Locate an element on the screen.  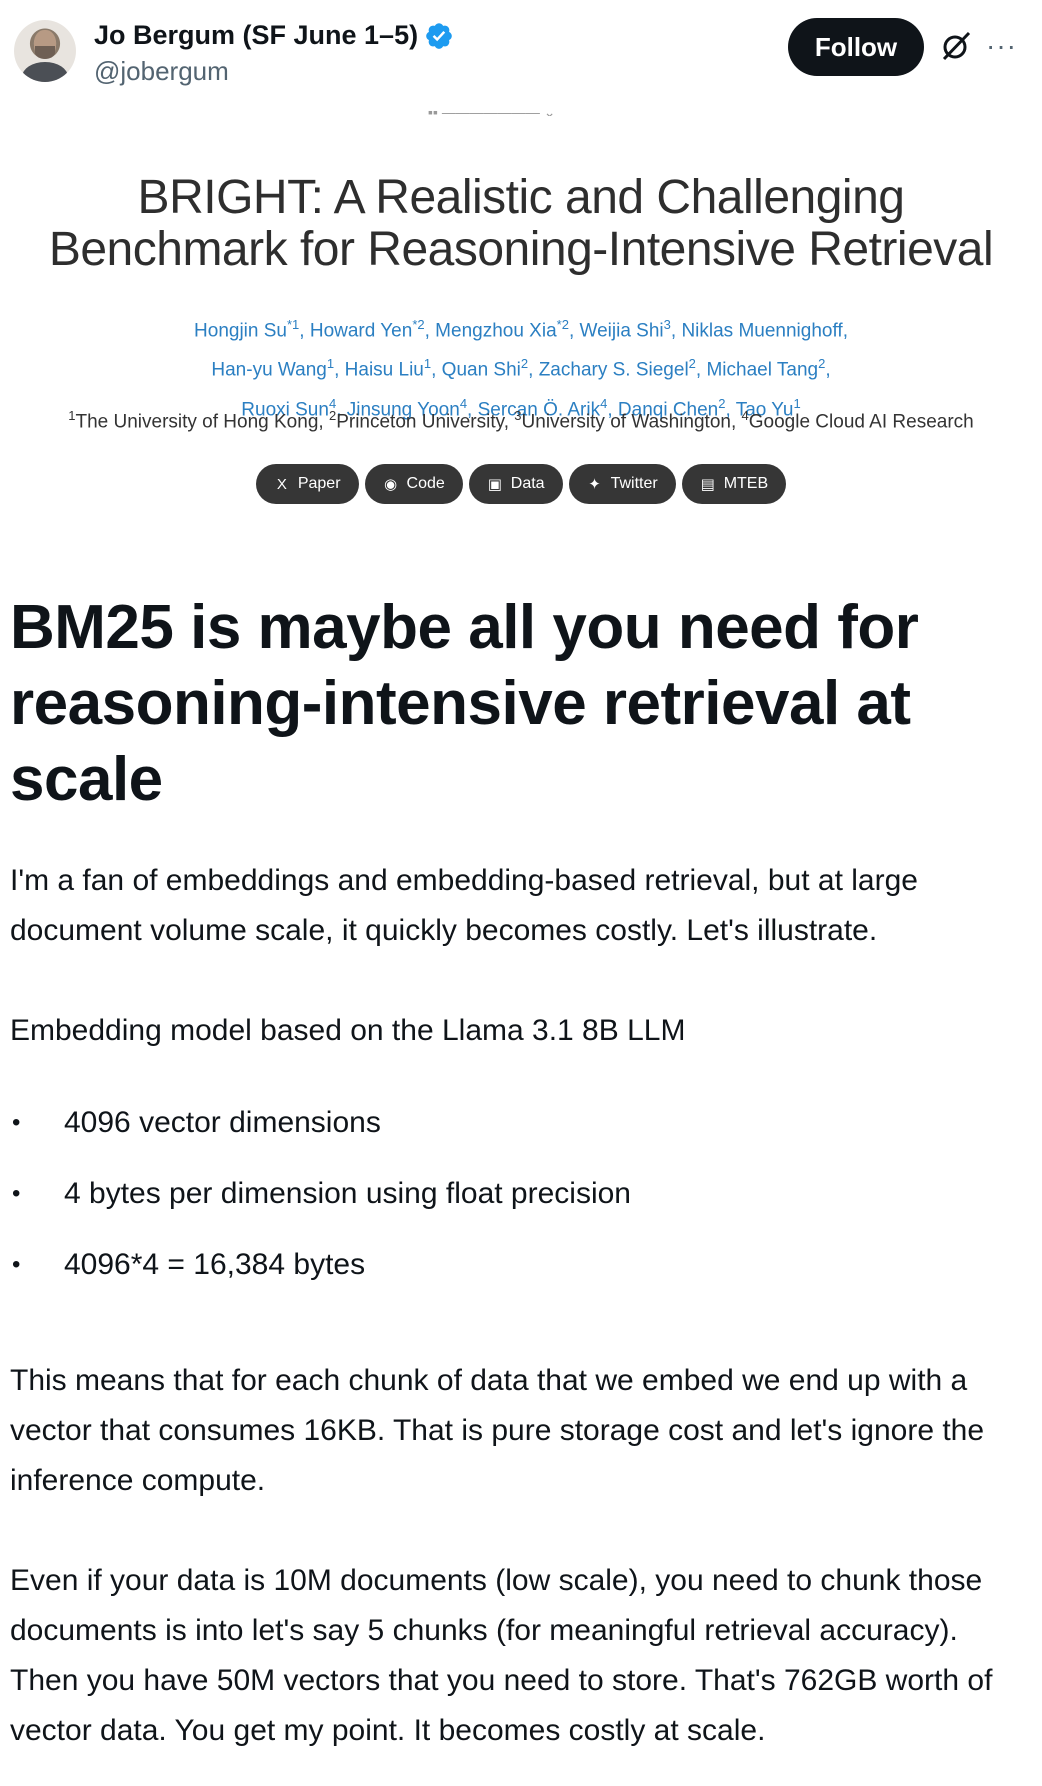
twitter-button: ✦ Twitter is located at coordinates (622, 484).